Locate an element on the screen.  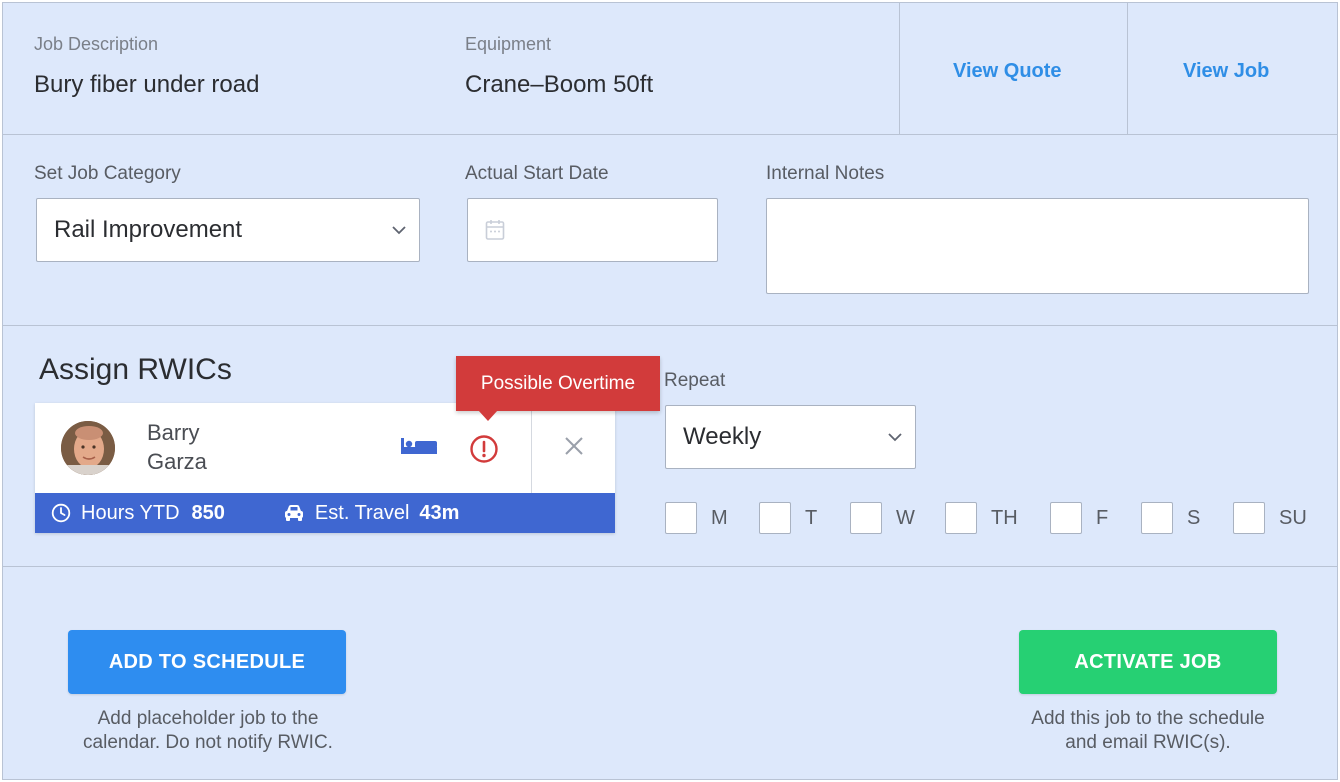
job-category-select: Rail Improvement is located at coordinates (228, 230).